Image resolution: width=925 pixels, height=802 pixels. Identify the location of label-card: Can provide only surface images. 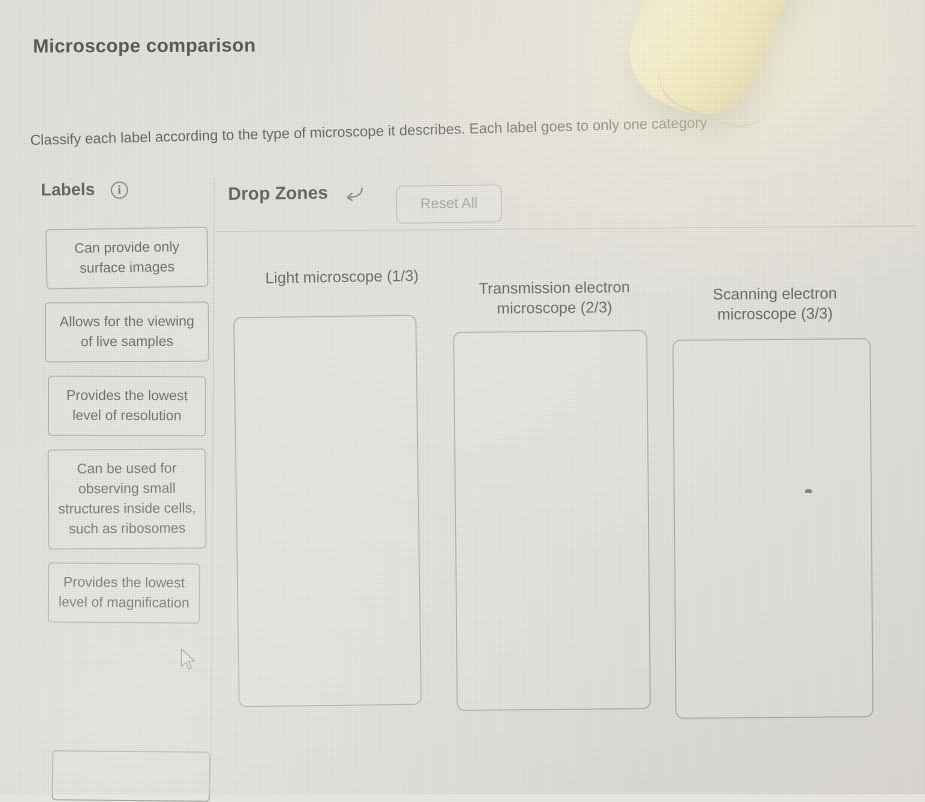
(127, 258).